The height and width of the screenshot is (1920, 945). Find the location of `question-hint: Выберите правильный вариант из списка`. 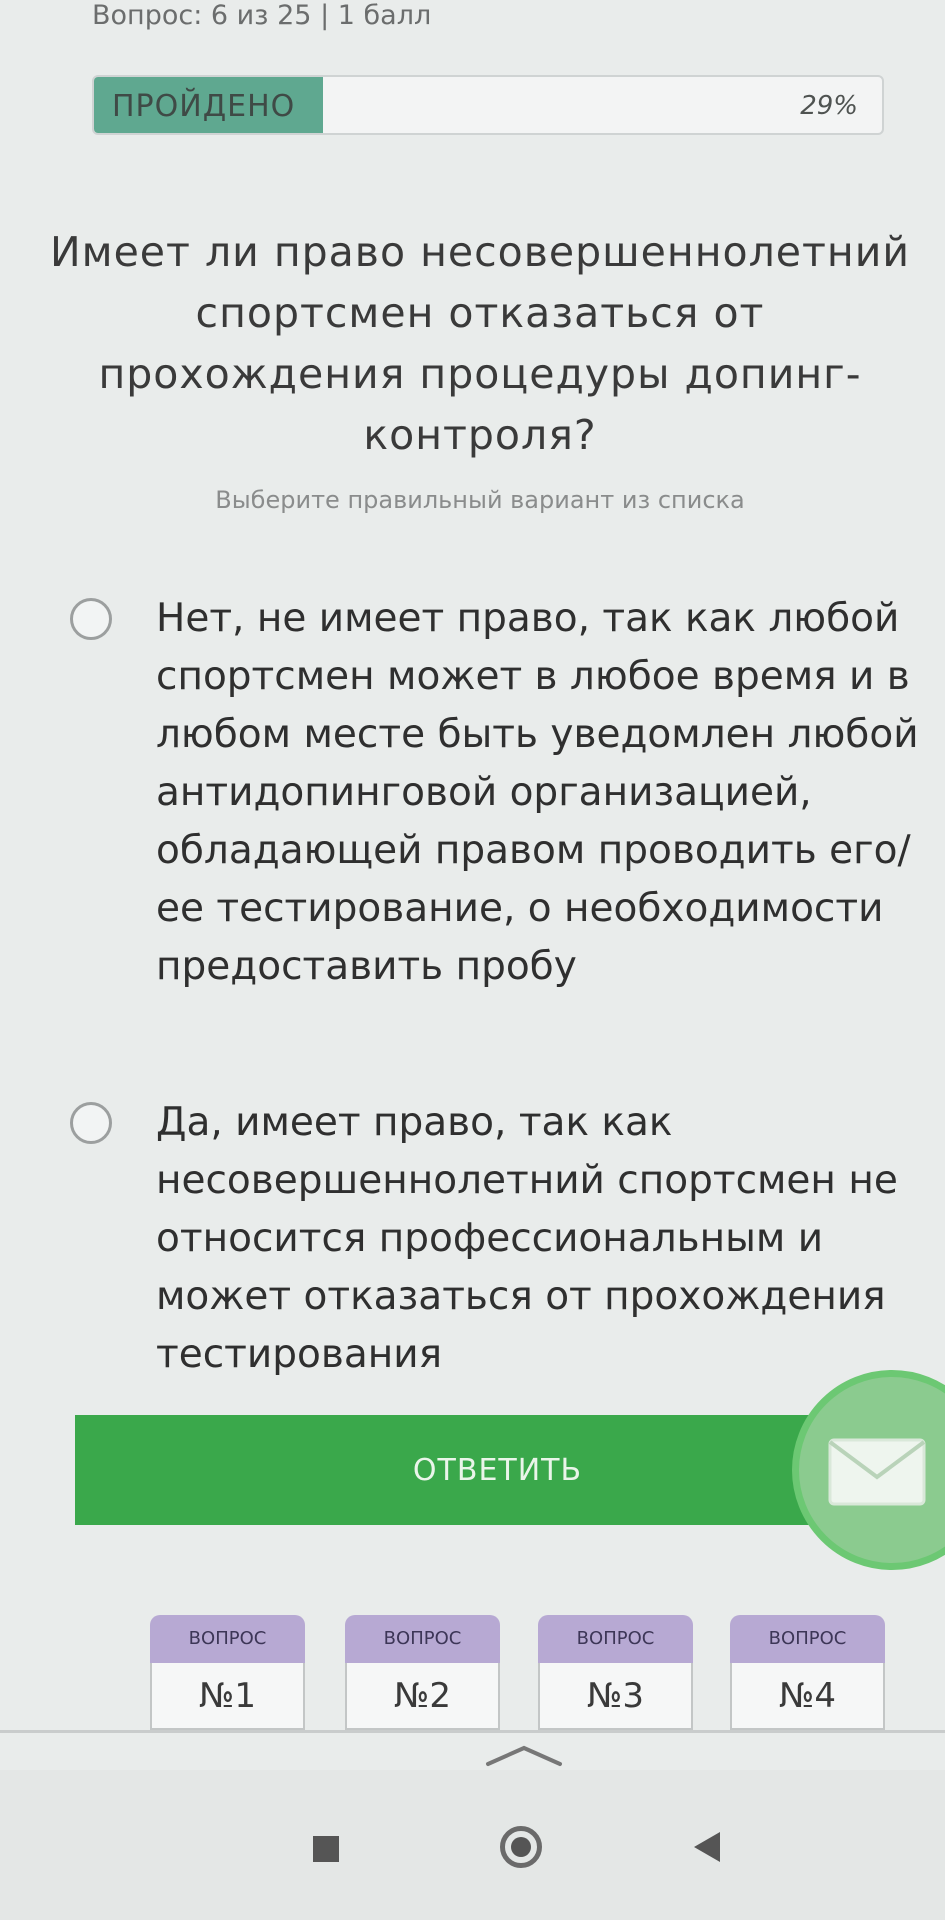

question-hint: Выберите правильный вариант из списка is located at coordinates (480, 500).